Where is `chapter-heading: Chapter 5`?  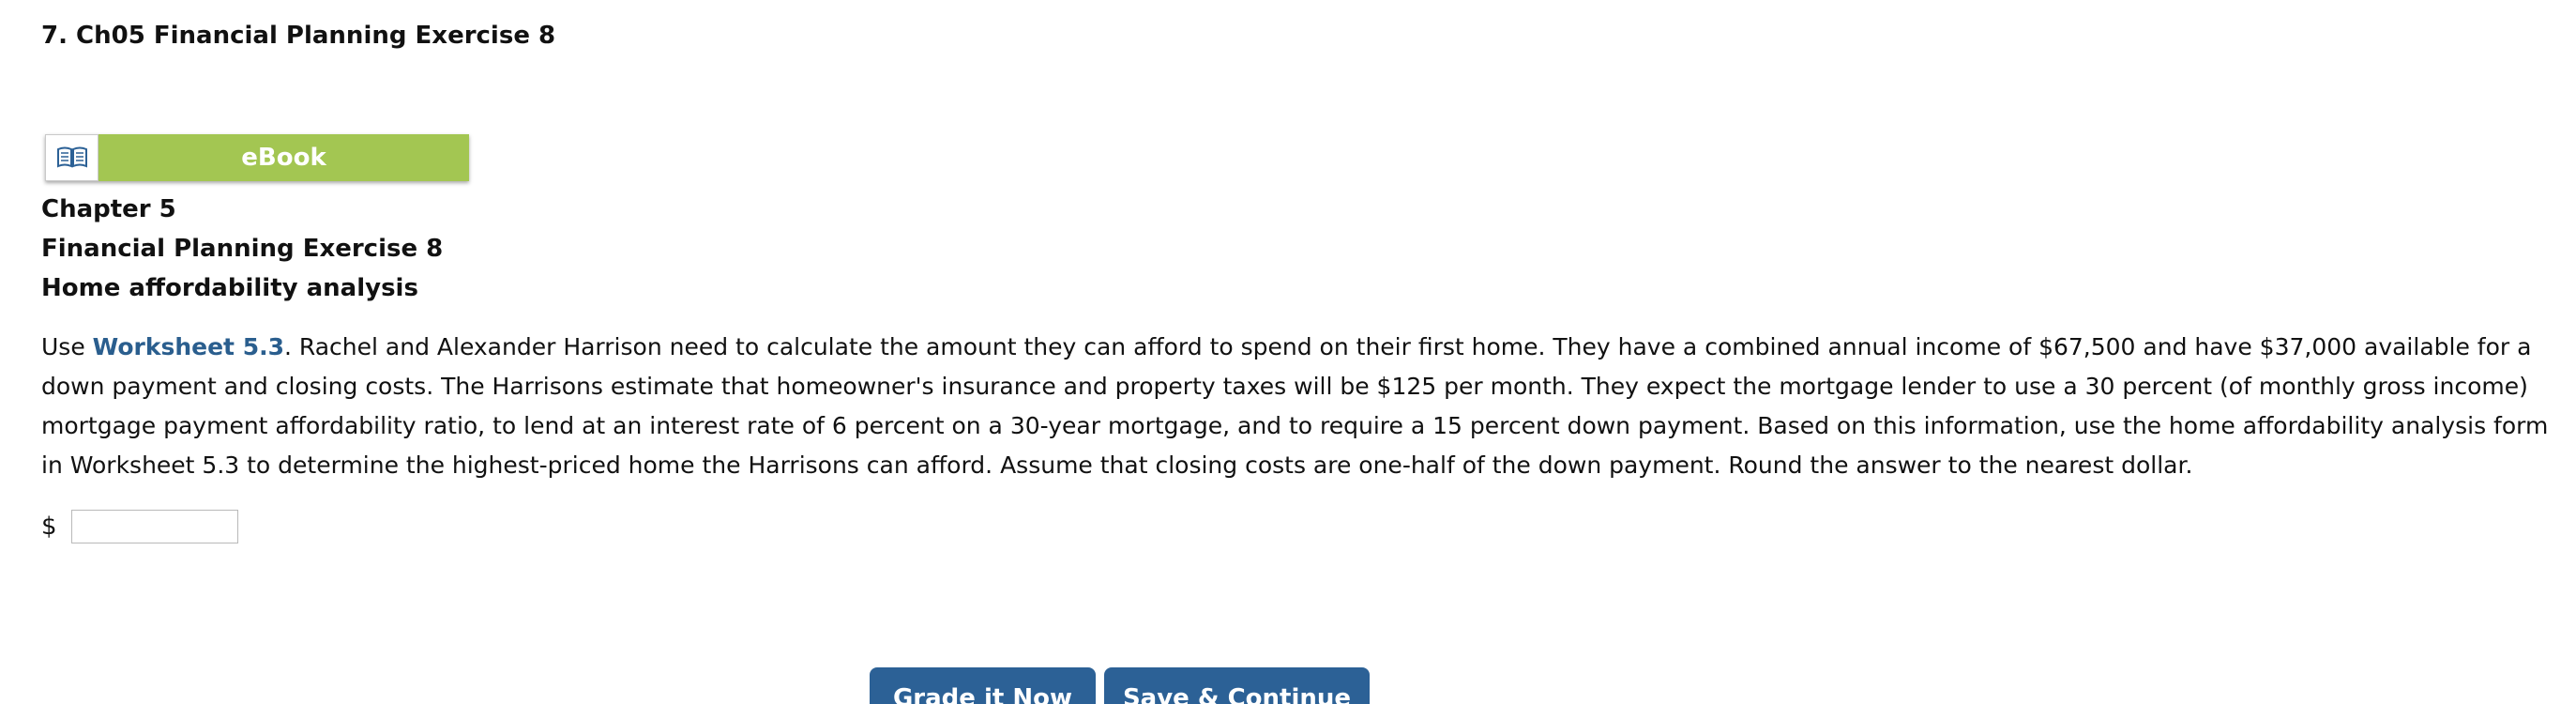
chapter-heading: Chapter 5 is located at coordinates (108, 209).